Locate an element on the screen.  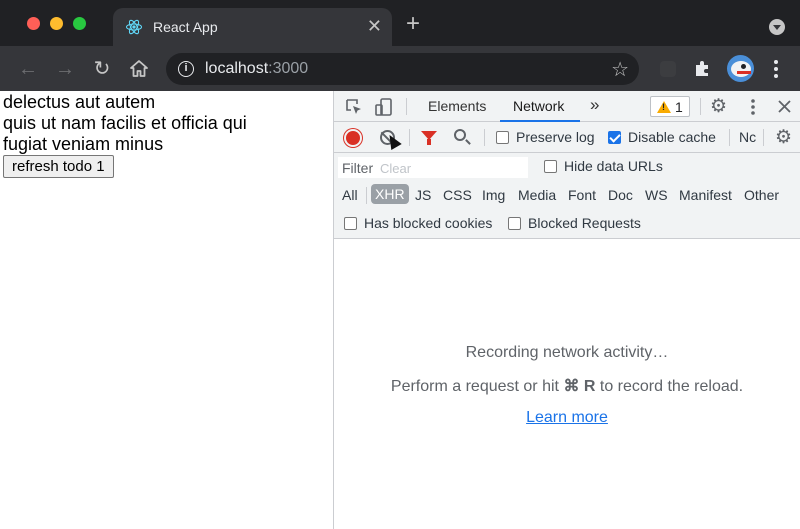
reload-icon: ↻ is located at coordinates (102, 69).